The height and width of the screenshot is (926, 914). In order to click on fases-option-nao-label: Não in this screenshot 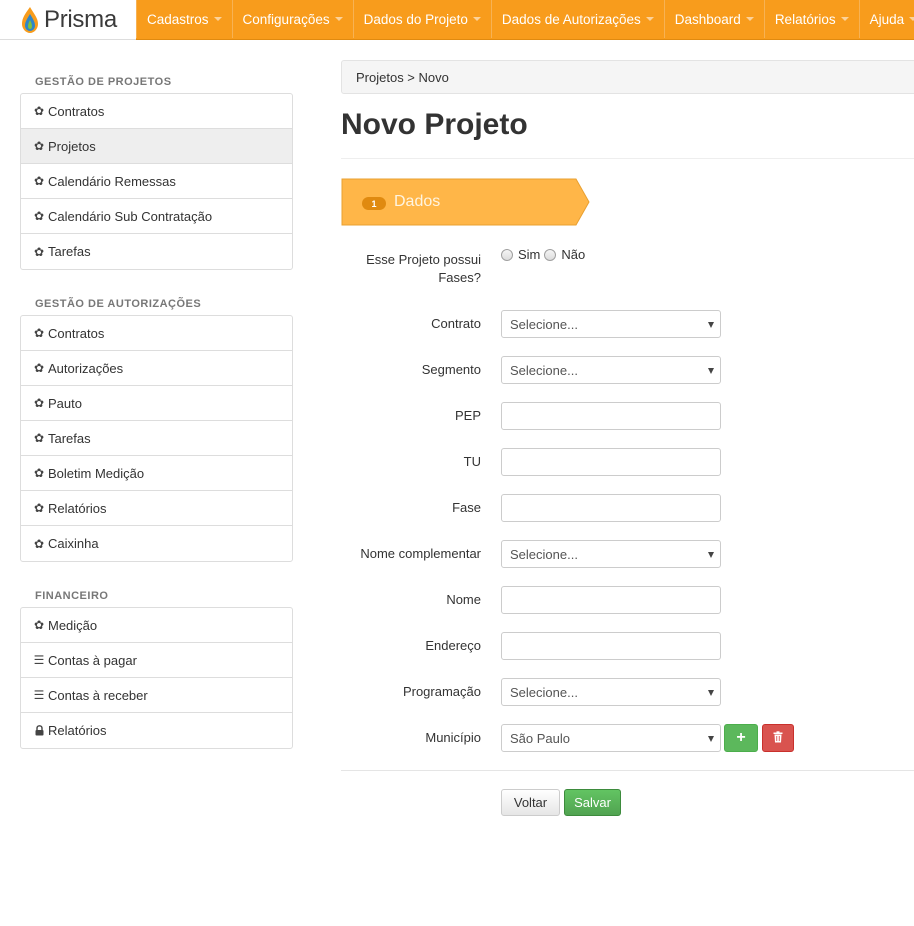, I will do `click(573, 254)`.